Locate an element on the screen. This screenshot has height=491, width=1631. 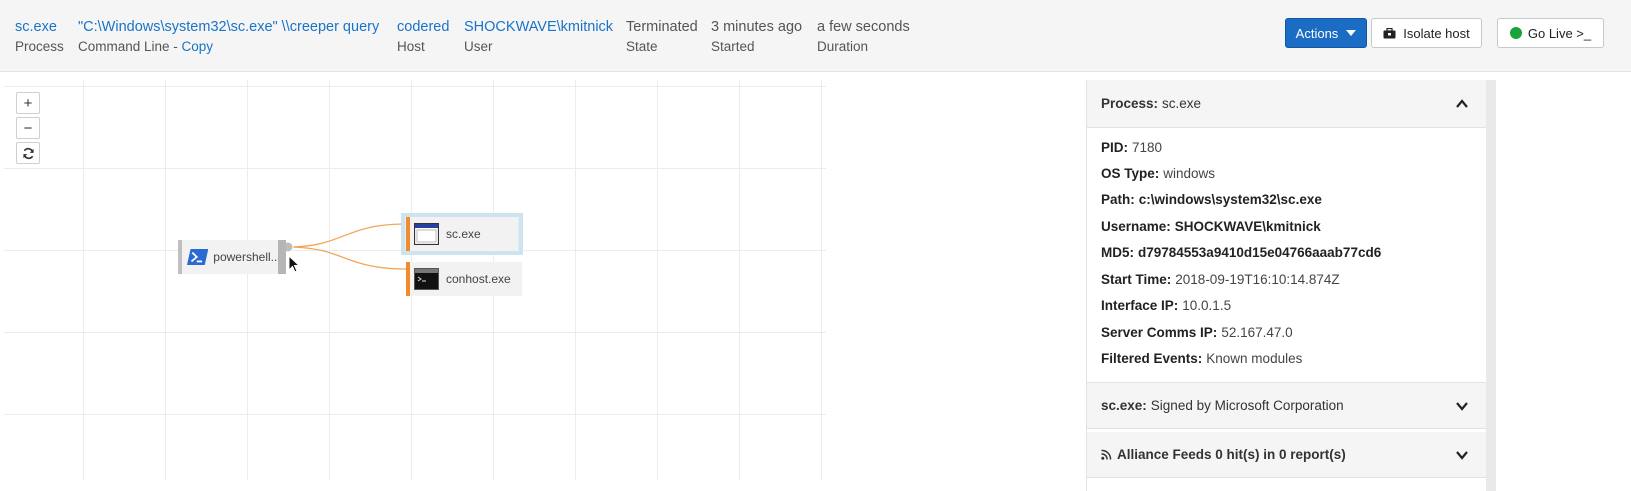
powershell-icon is located at coordinates (198, 257).